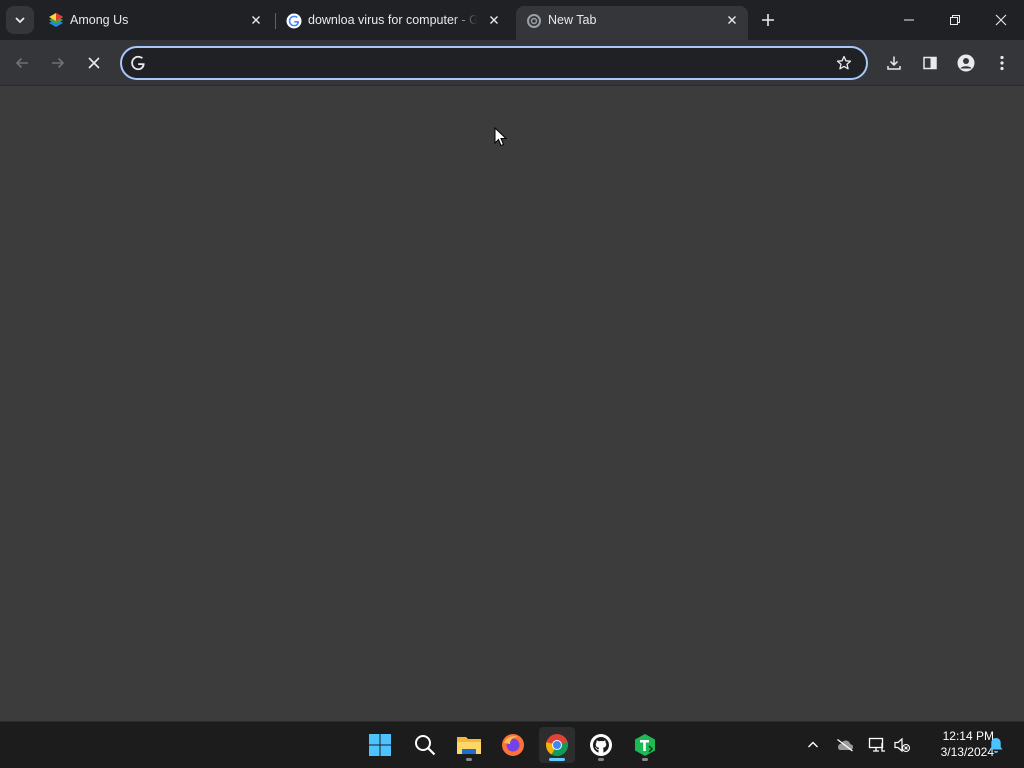 This screenshot has width=1024, height=768. Describe the element at coordinates (99, 20) in the screenshot. I see `tab-title: Among Us` at that location.